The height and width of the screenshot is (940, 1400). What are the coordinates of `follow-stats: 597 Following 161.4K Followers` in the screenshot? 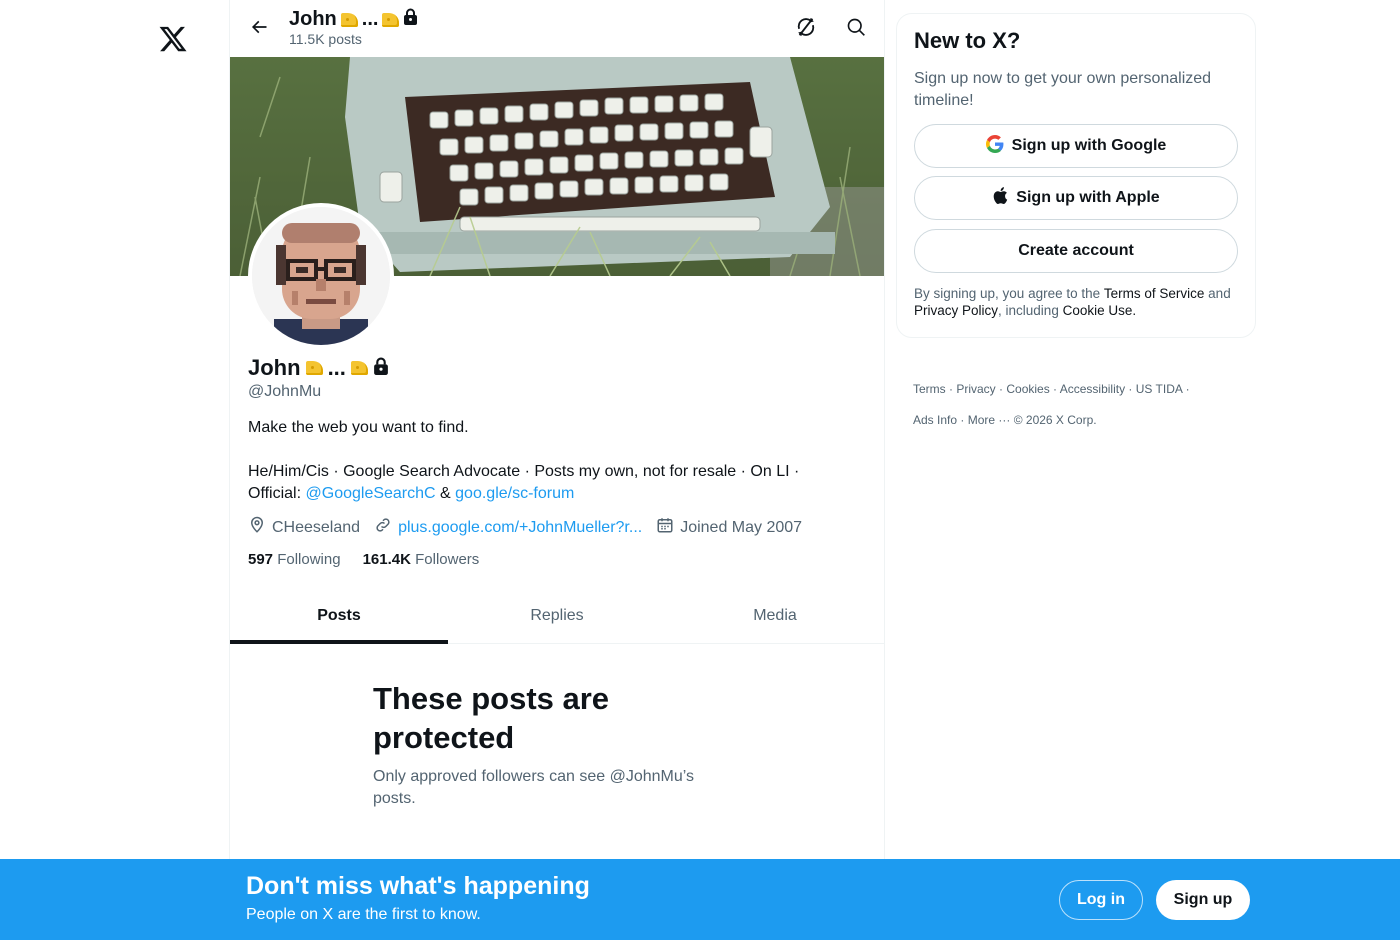 It's located at (363, 559).